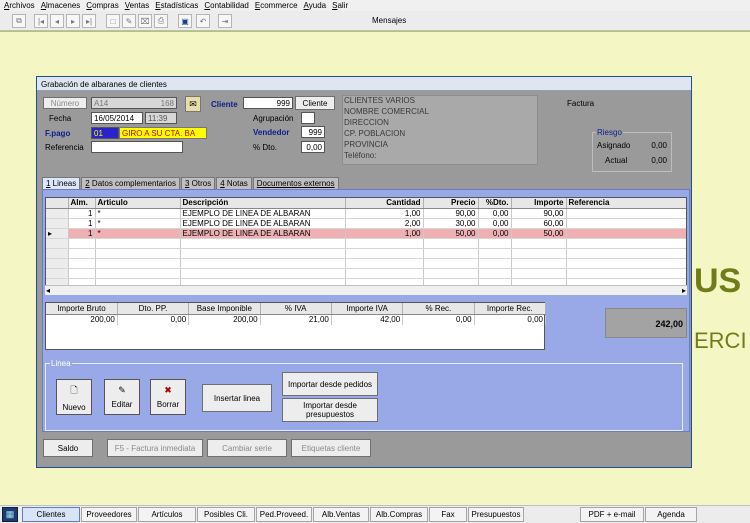  Describe the element at coordinates (263, 203) in the screenshot. I see `grid-header-descripcion: Descripción` at that location.